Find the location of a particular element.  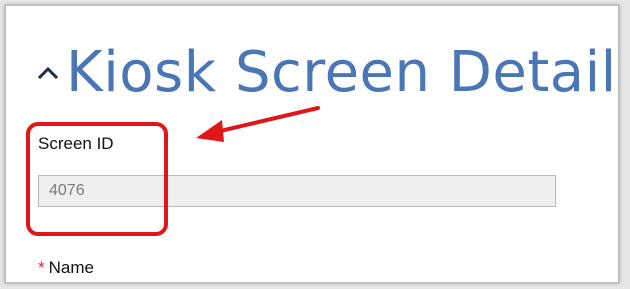

chevron-up-icon is located at coordinates (48, 72).